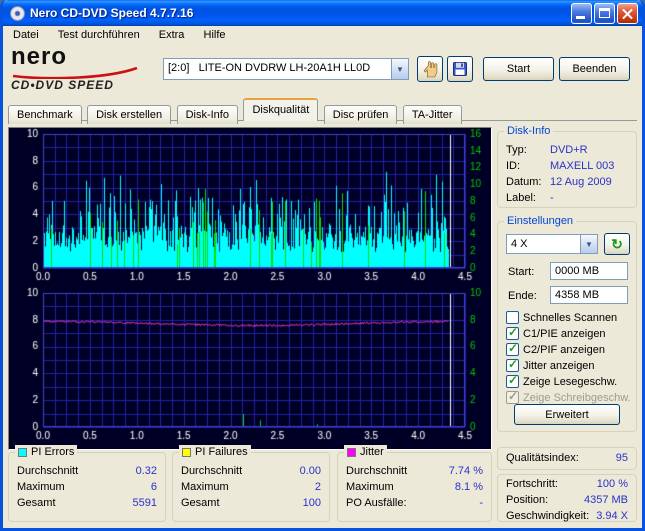  What do you see at coordinates (22, 452) in the screenshot?
I see `pie-legend-swatch` at bounding box center [22, 452].